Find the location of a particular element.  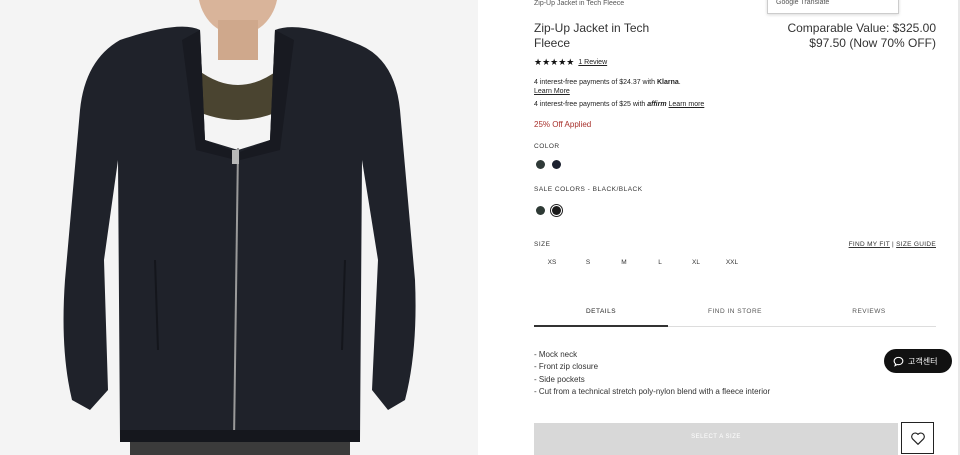

rating-row: ★★★★★ 1 Review is located at coordinates (570, 62).